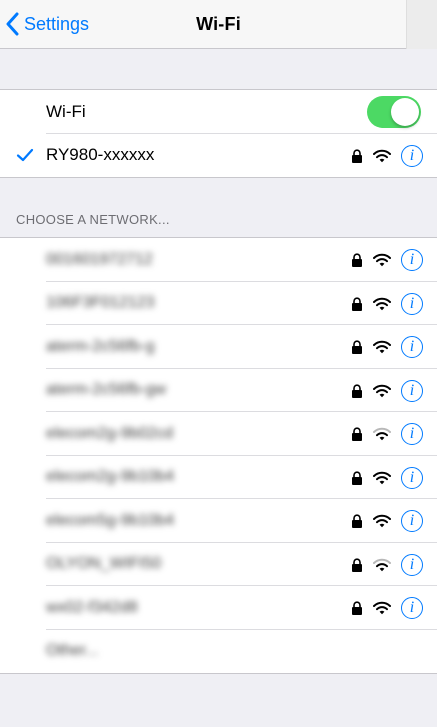  What do you see at coordinates (106, 390) in the screenshot?
I see `network-name: aterm-2c56fb-gw` at bounding box center [106, 390].